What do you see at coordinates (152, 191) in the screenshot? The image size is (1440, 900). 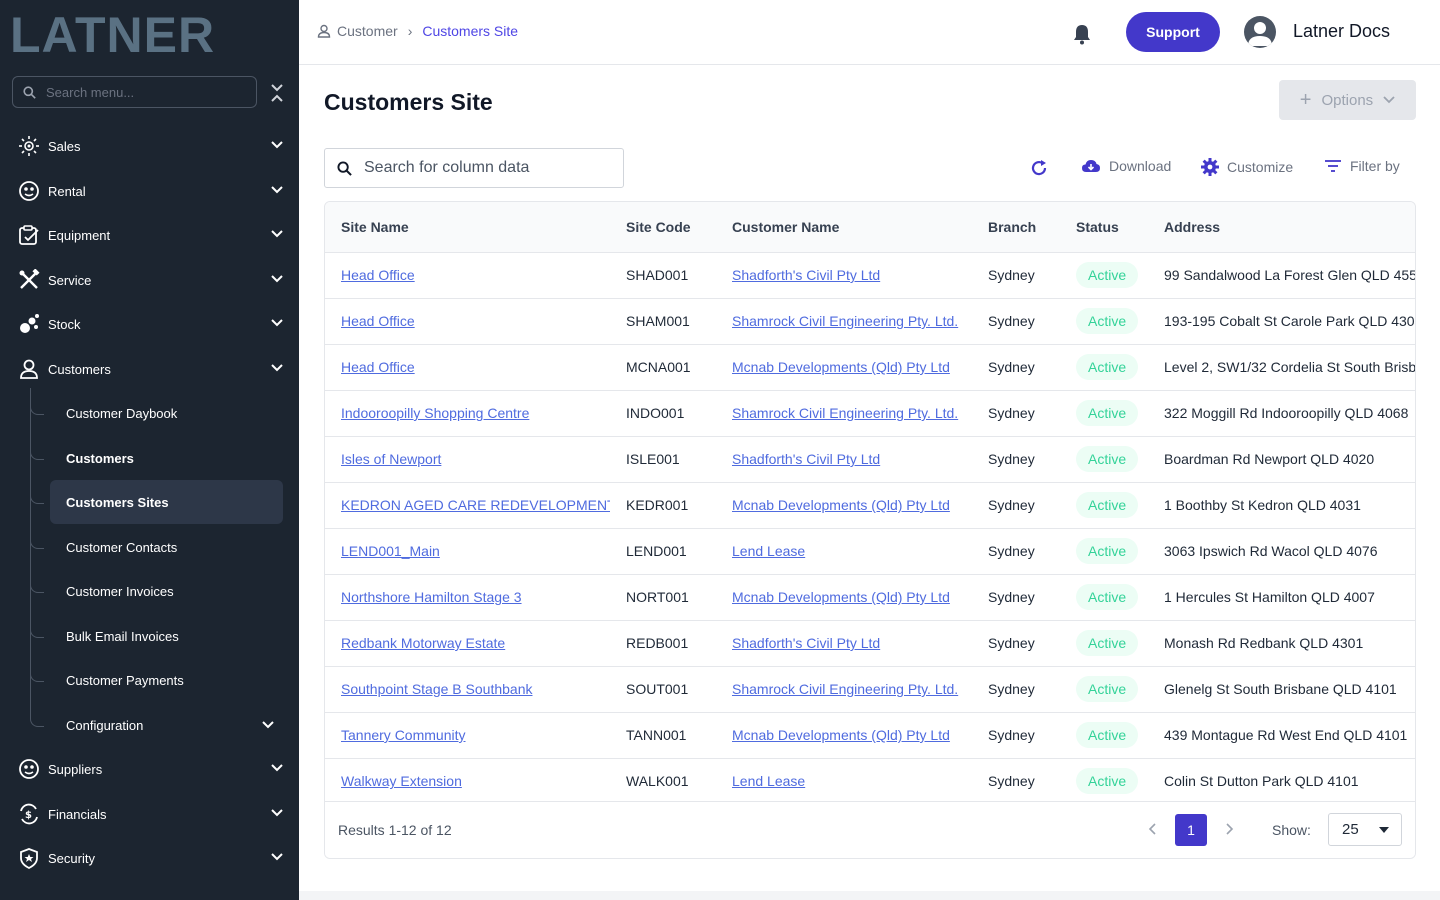 I see `nav-rental: Rental` at bounding box center [152, 191].